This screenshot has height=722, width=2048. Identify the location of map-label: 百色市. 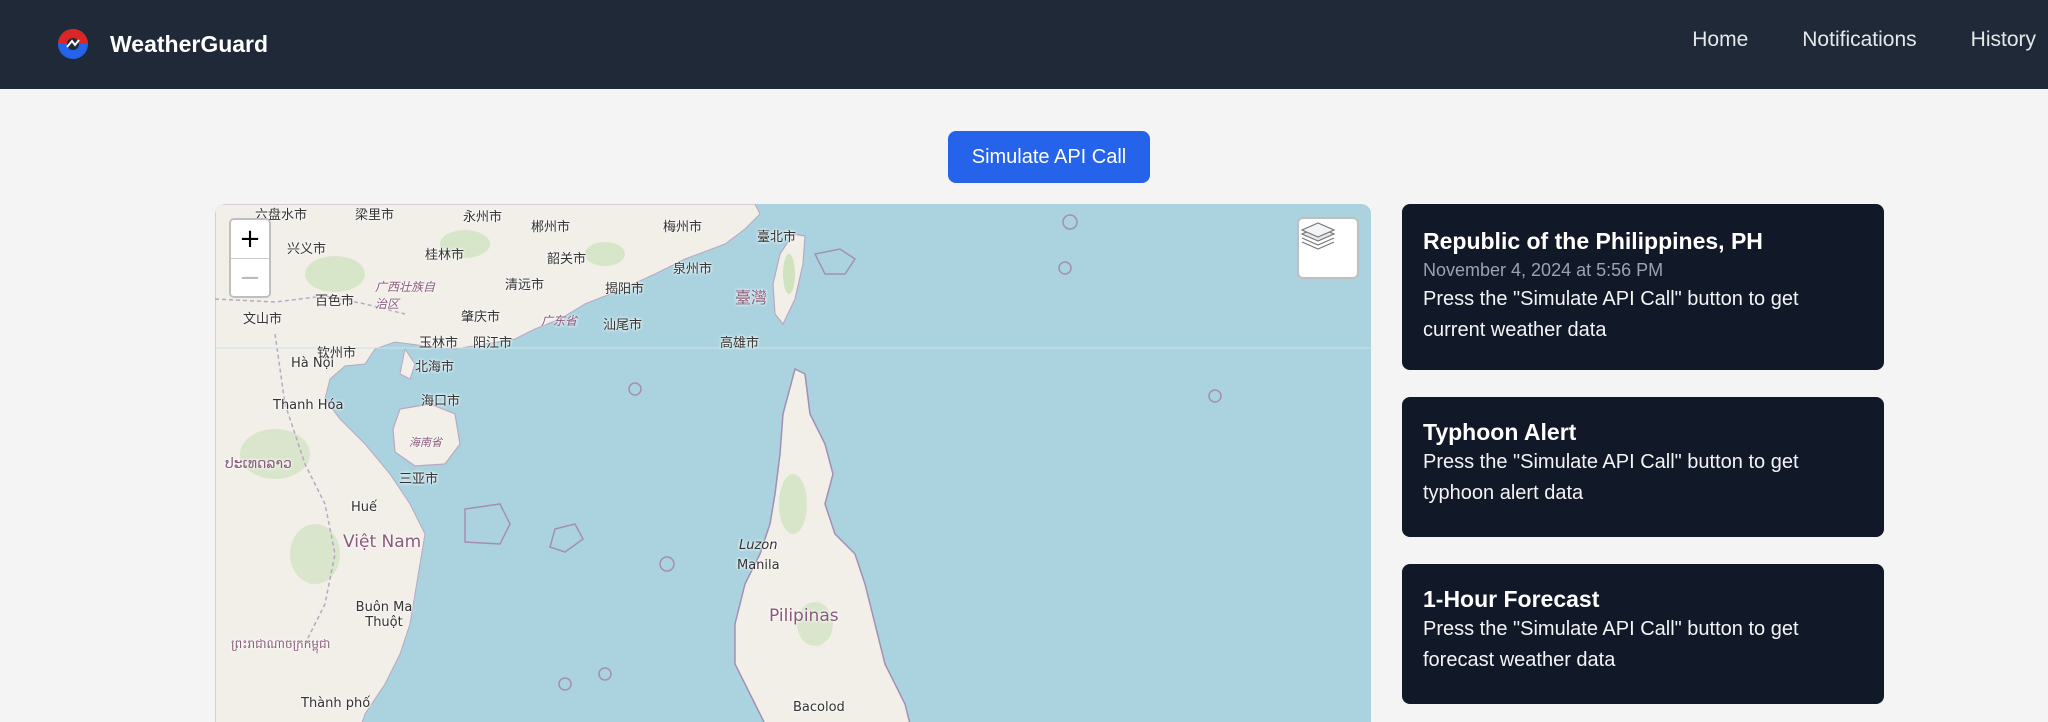
(335, 301).